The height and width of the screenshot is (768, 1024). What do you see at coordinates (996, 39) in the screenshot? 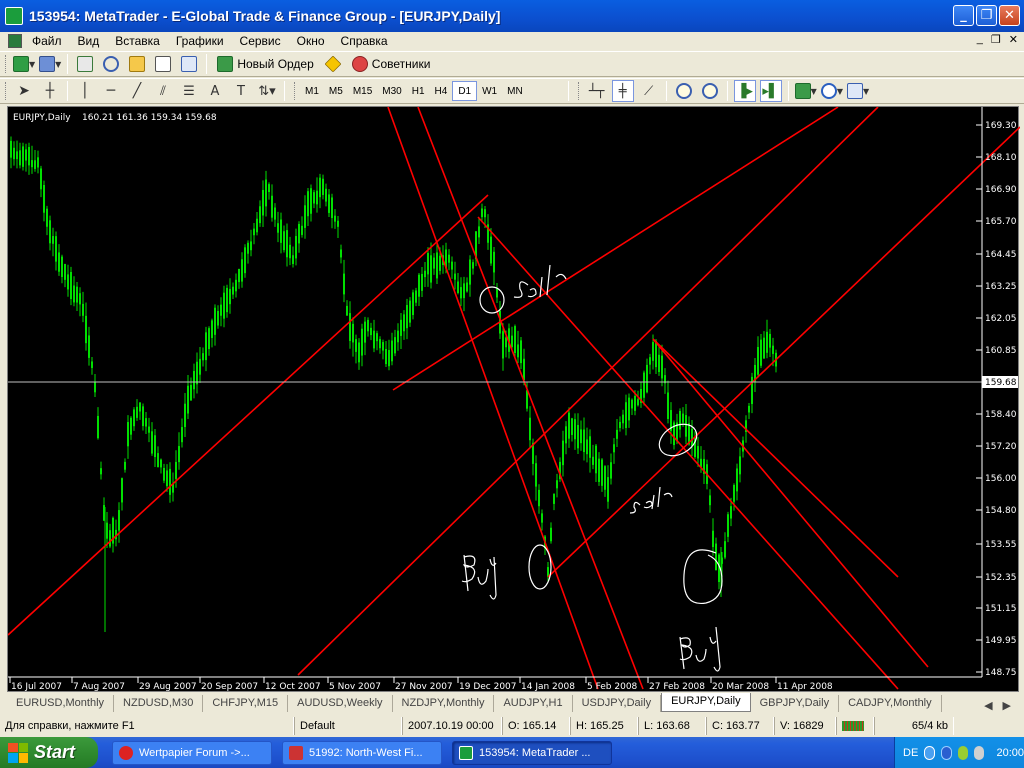
I see `mdi-restore-button: ❐` at bounding box center [996, 39].